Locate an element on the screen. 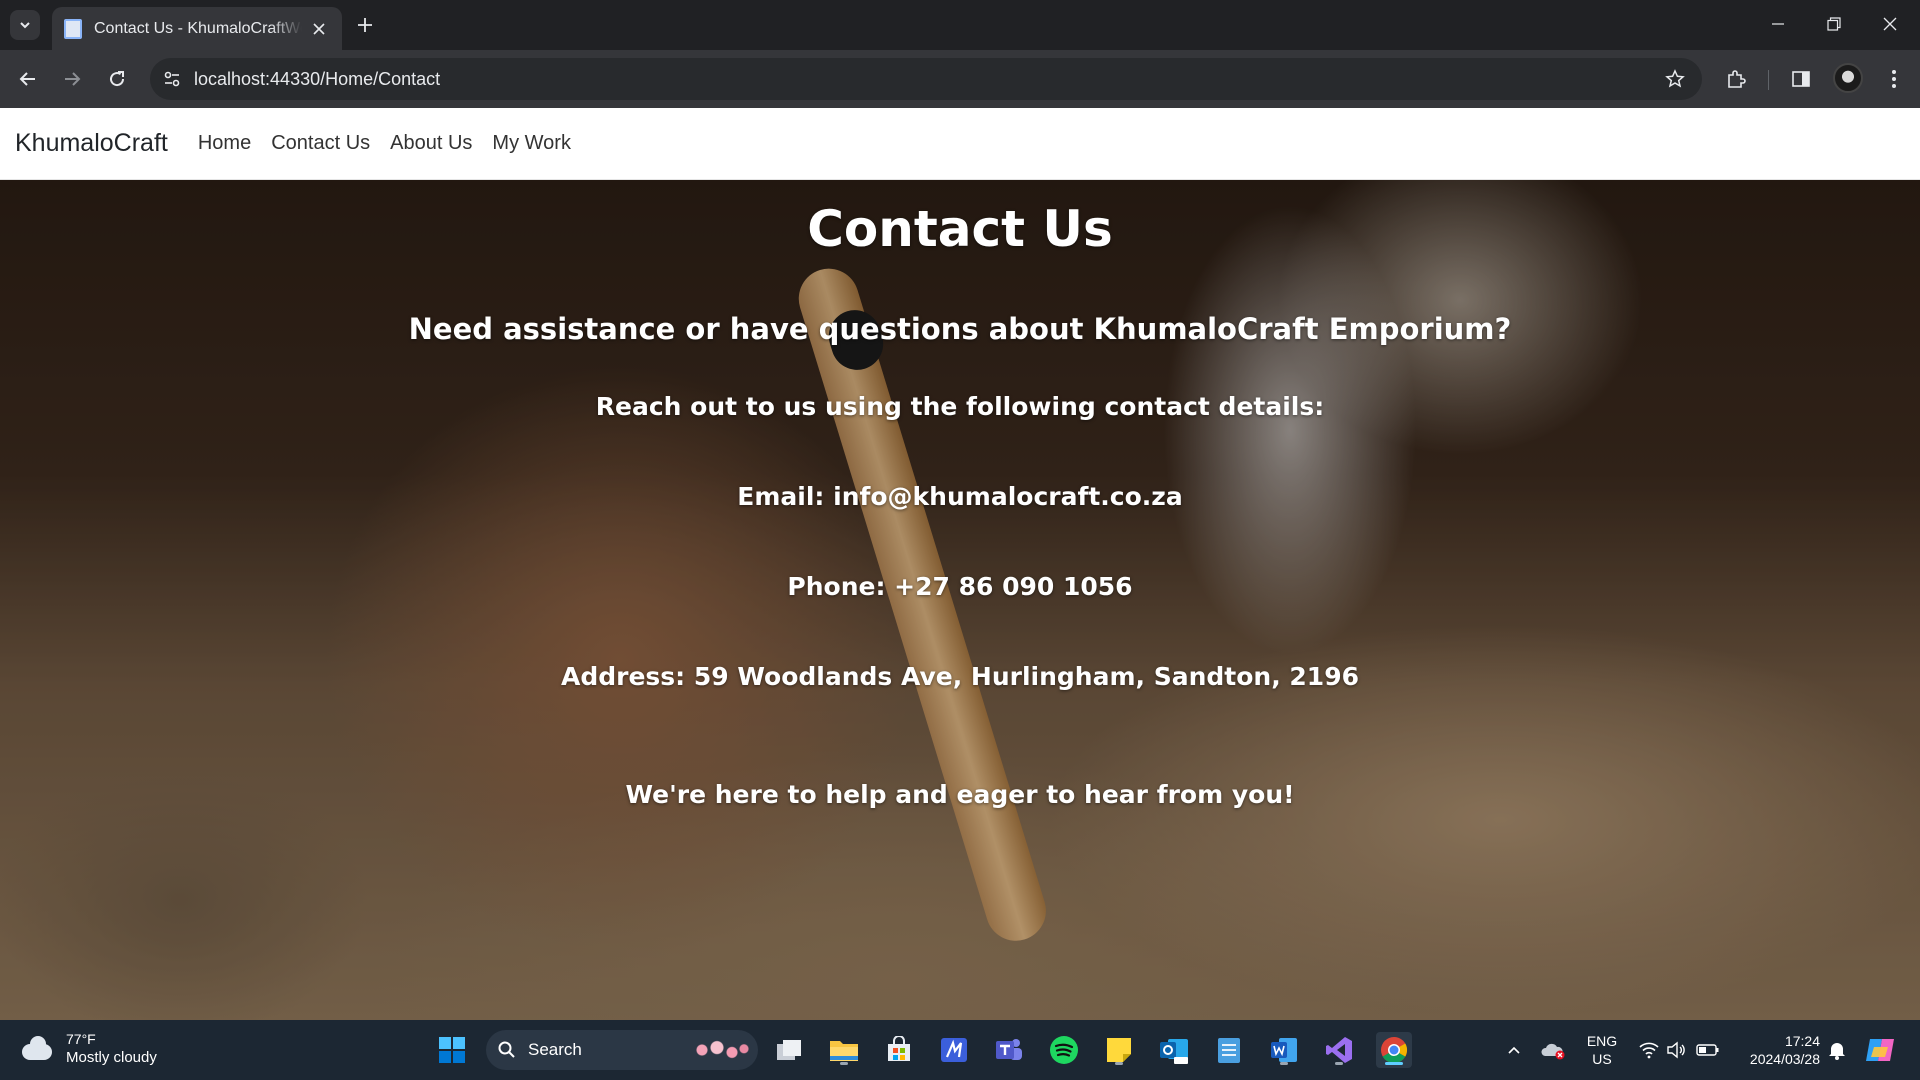  task-view-button is located at coordinates (789, 1050).